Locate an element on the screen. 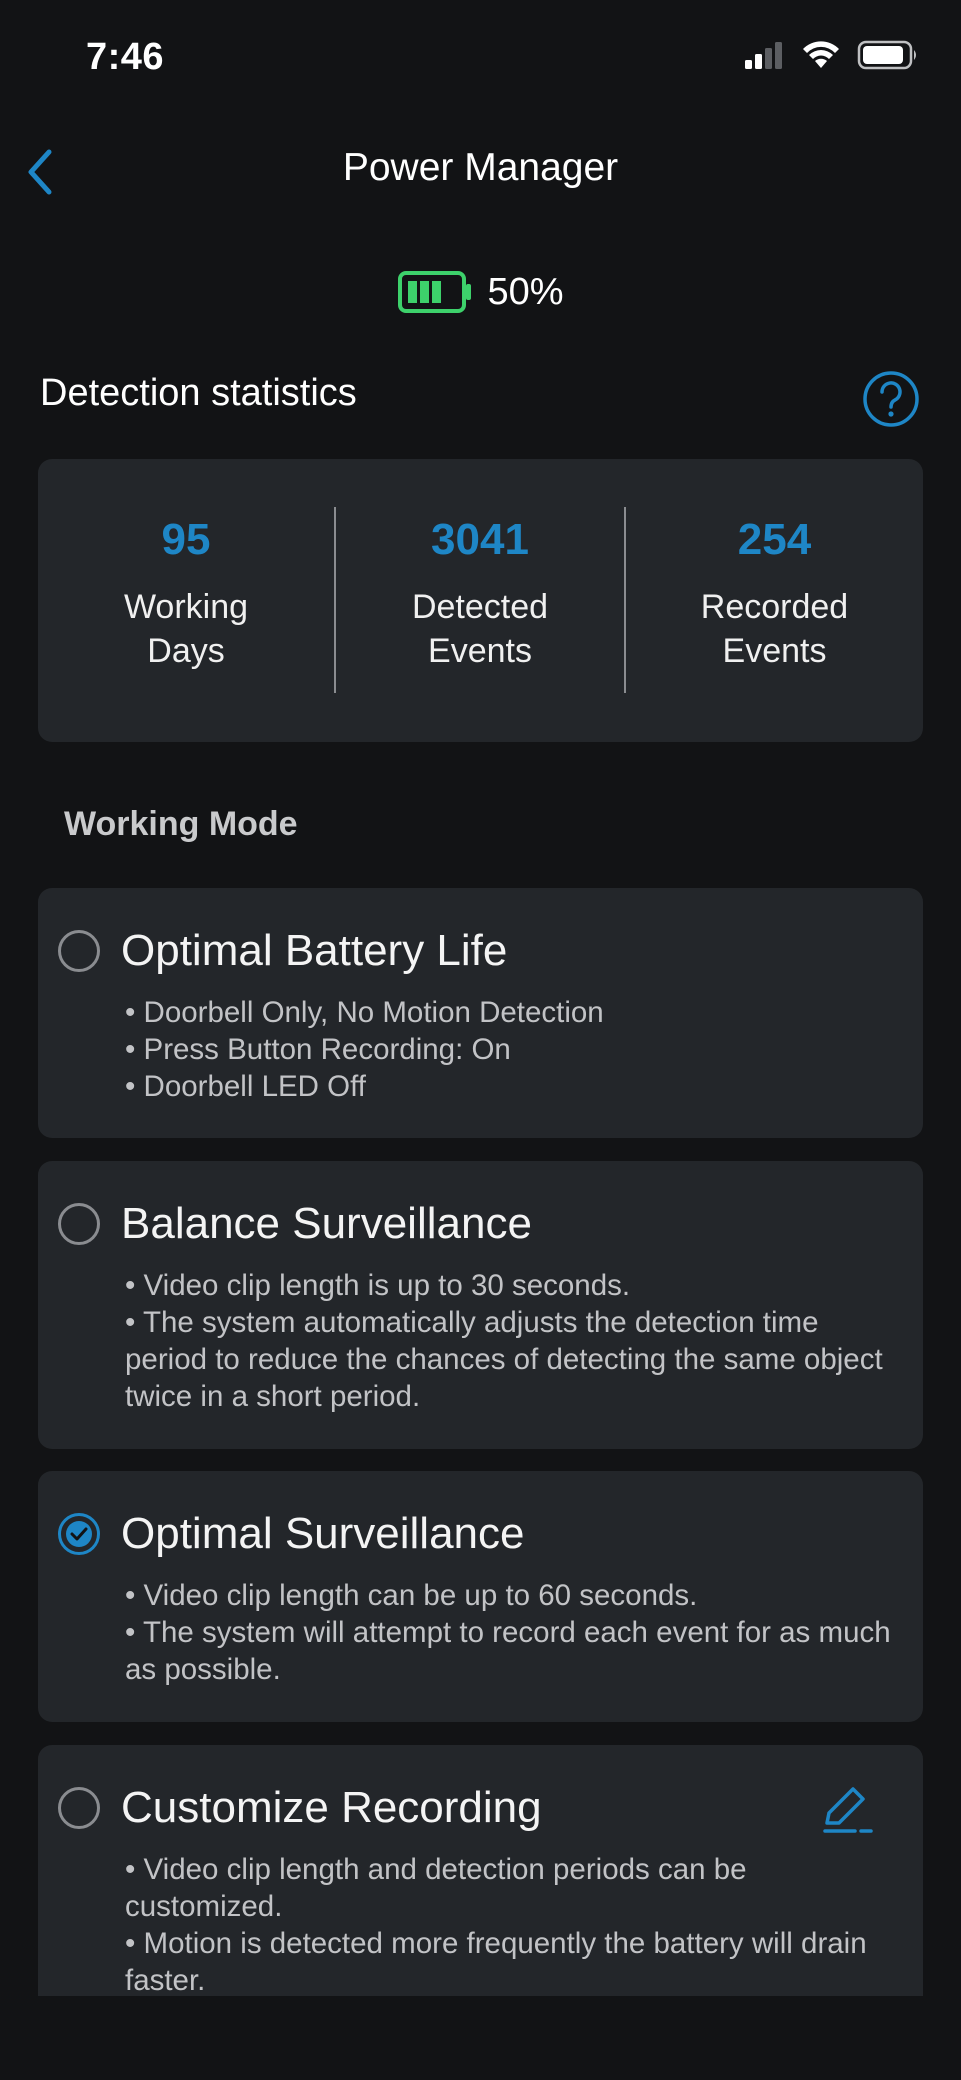 The image size is (961, 2080). help-button is located at coordinates (891, 399).